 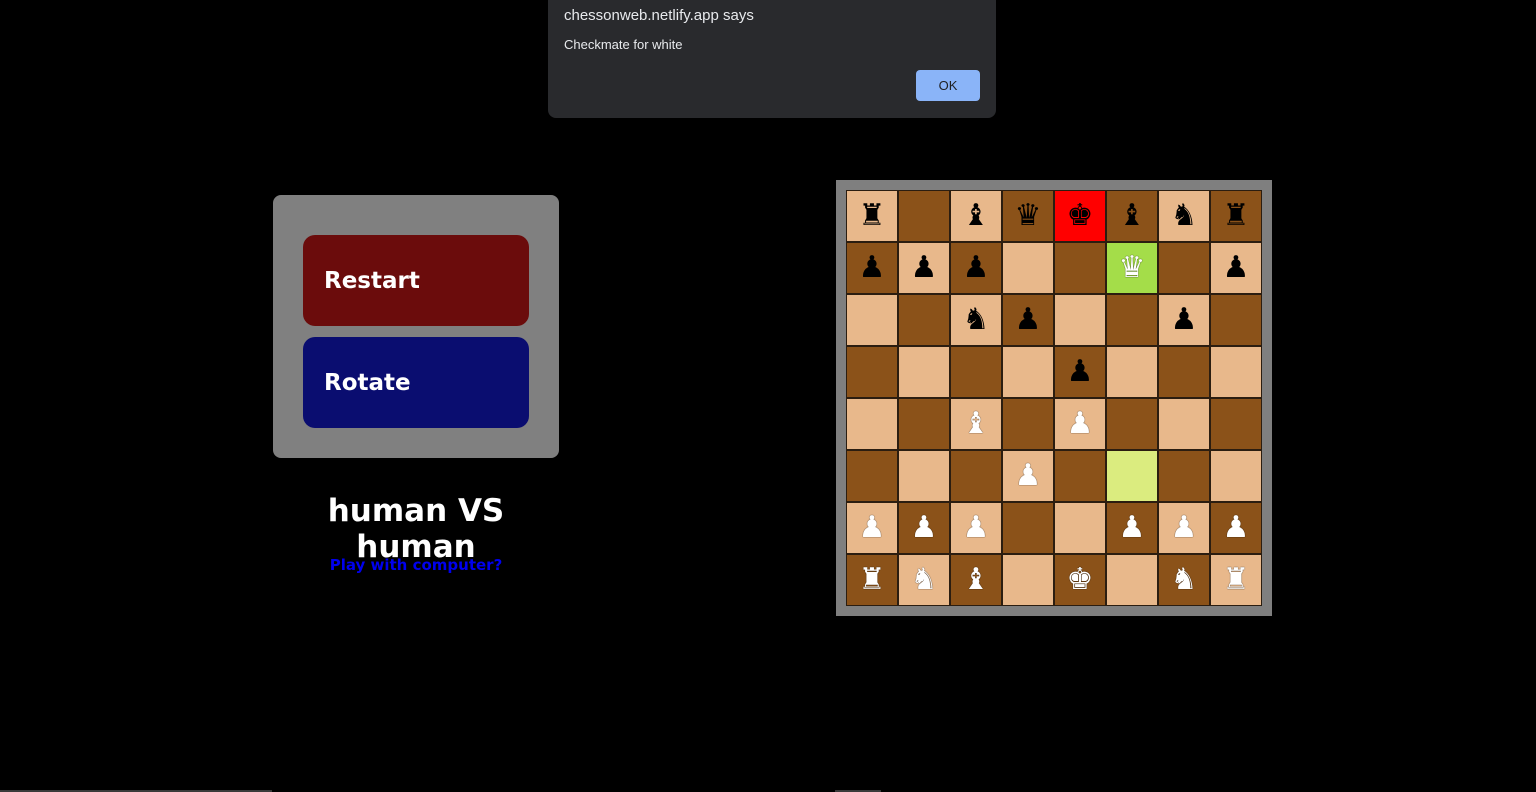 What do you see at coordinates (872, 476) in the screenshot?
I see `square-a3` at bounding box center [872, 476].